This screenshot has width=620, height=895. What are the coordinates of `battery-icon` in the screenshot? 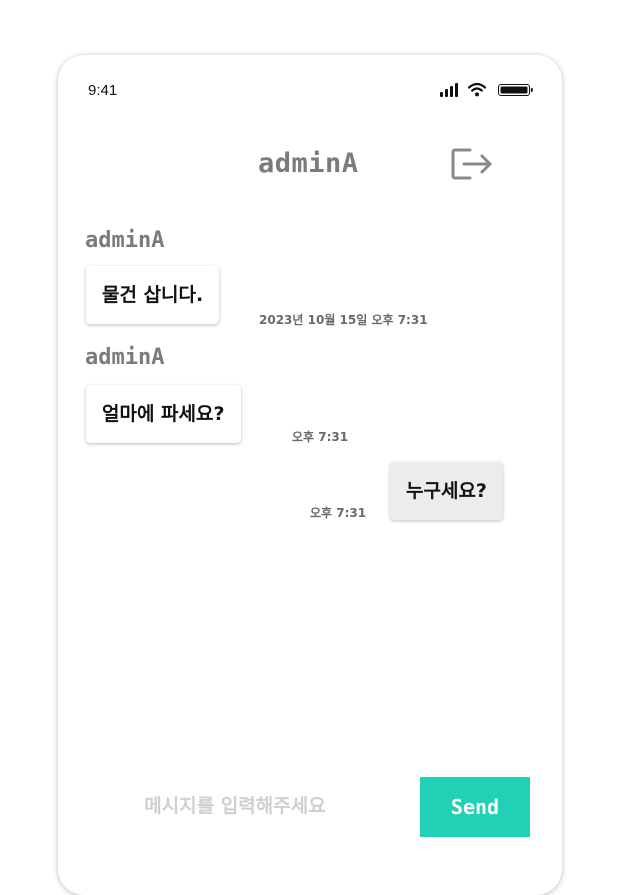 It's located at (515, 90).